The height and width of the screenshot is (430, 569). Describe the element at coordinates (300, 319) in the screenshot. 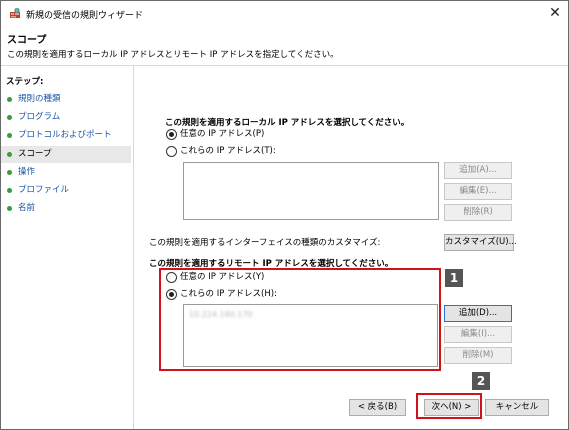

I see `highlight-box-remote` at that location.